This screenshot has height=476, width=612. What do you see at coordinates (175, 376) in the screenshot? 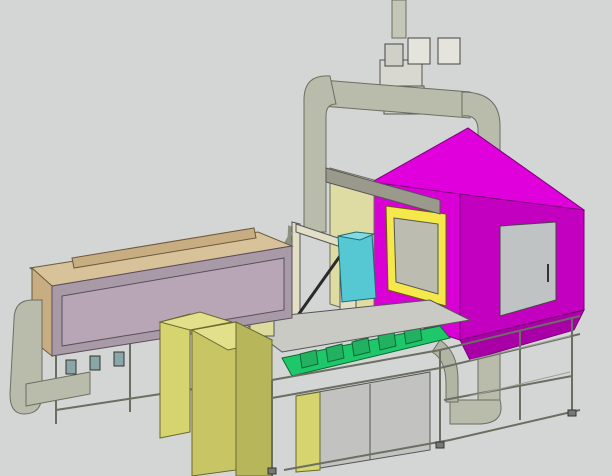
I see `cabinet-left-front` at bounding box center [175, 376].